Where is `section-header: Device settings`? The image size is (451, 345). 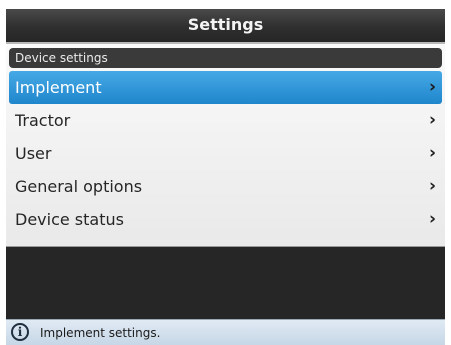
section-header: Device settings is located at coordinates (225, 58).